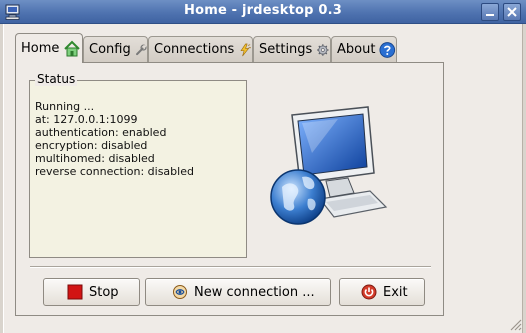 The height and width of the screenshot is (333, 526). I want to click on tab-about: About, so click(364, 49).